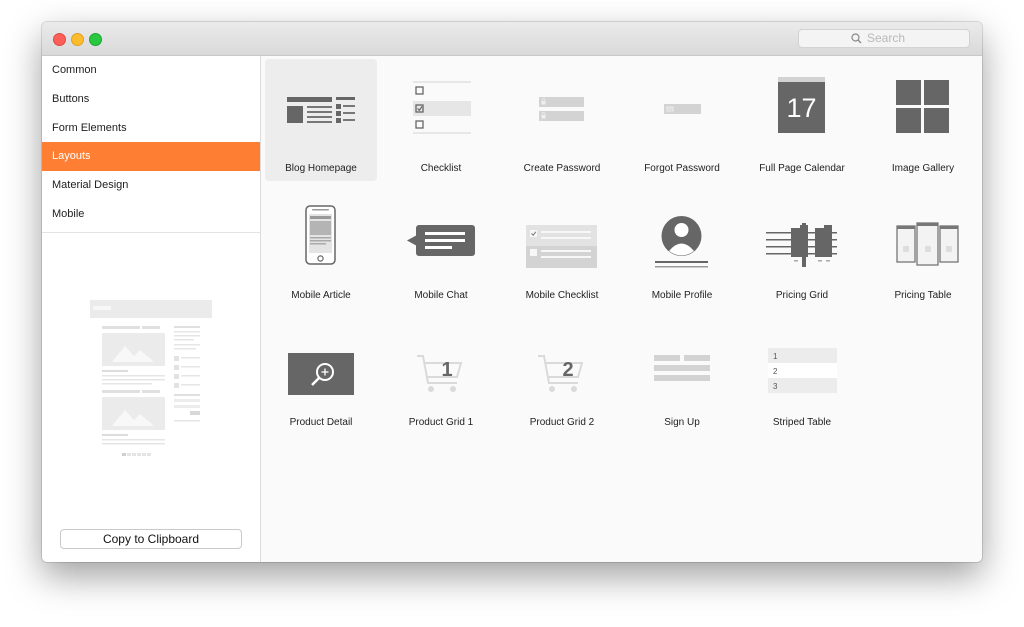 The image size is (1024, 627). Describe the element at coordinates (856, 37) in the screenshot. I see `search-icon` at that location.